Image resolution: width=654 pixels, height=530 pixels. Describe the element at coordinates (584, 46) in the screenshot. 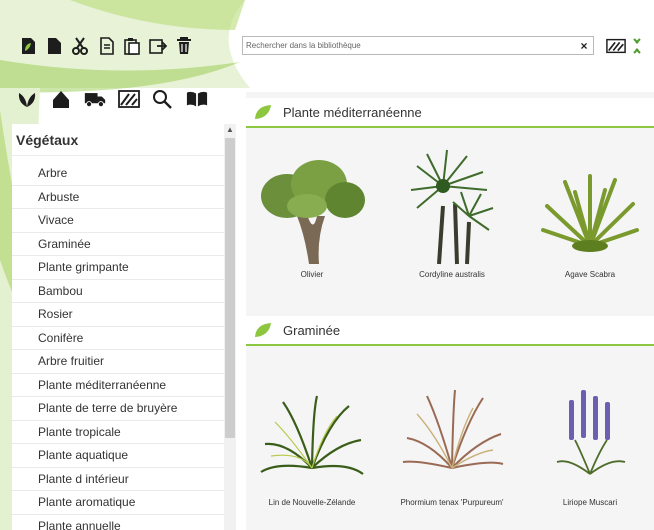

I see `clear-search-button: ×` at that location.